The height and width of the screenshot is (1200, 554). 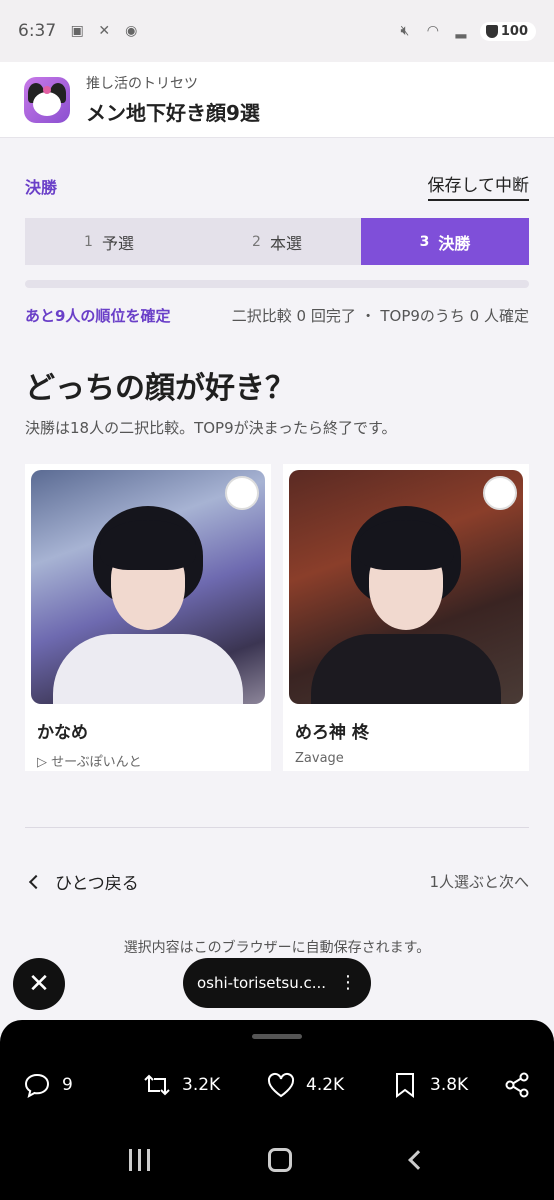 I want to click on save-and-pause-button: 保存して中断, so click(x=478, y=186).